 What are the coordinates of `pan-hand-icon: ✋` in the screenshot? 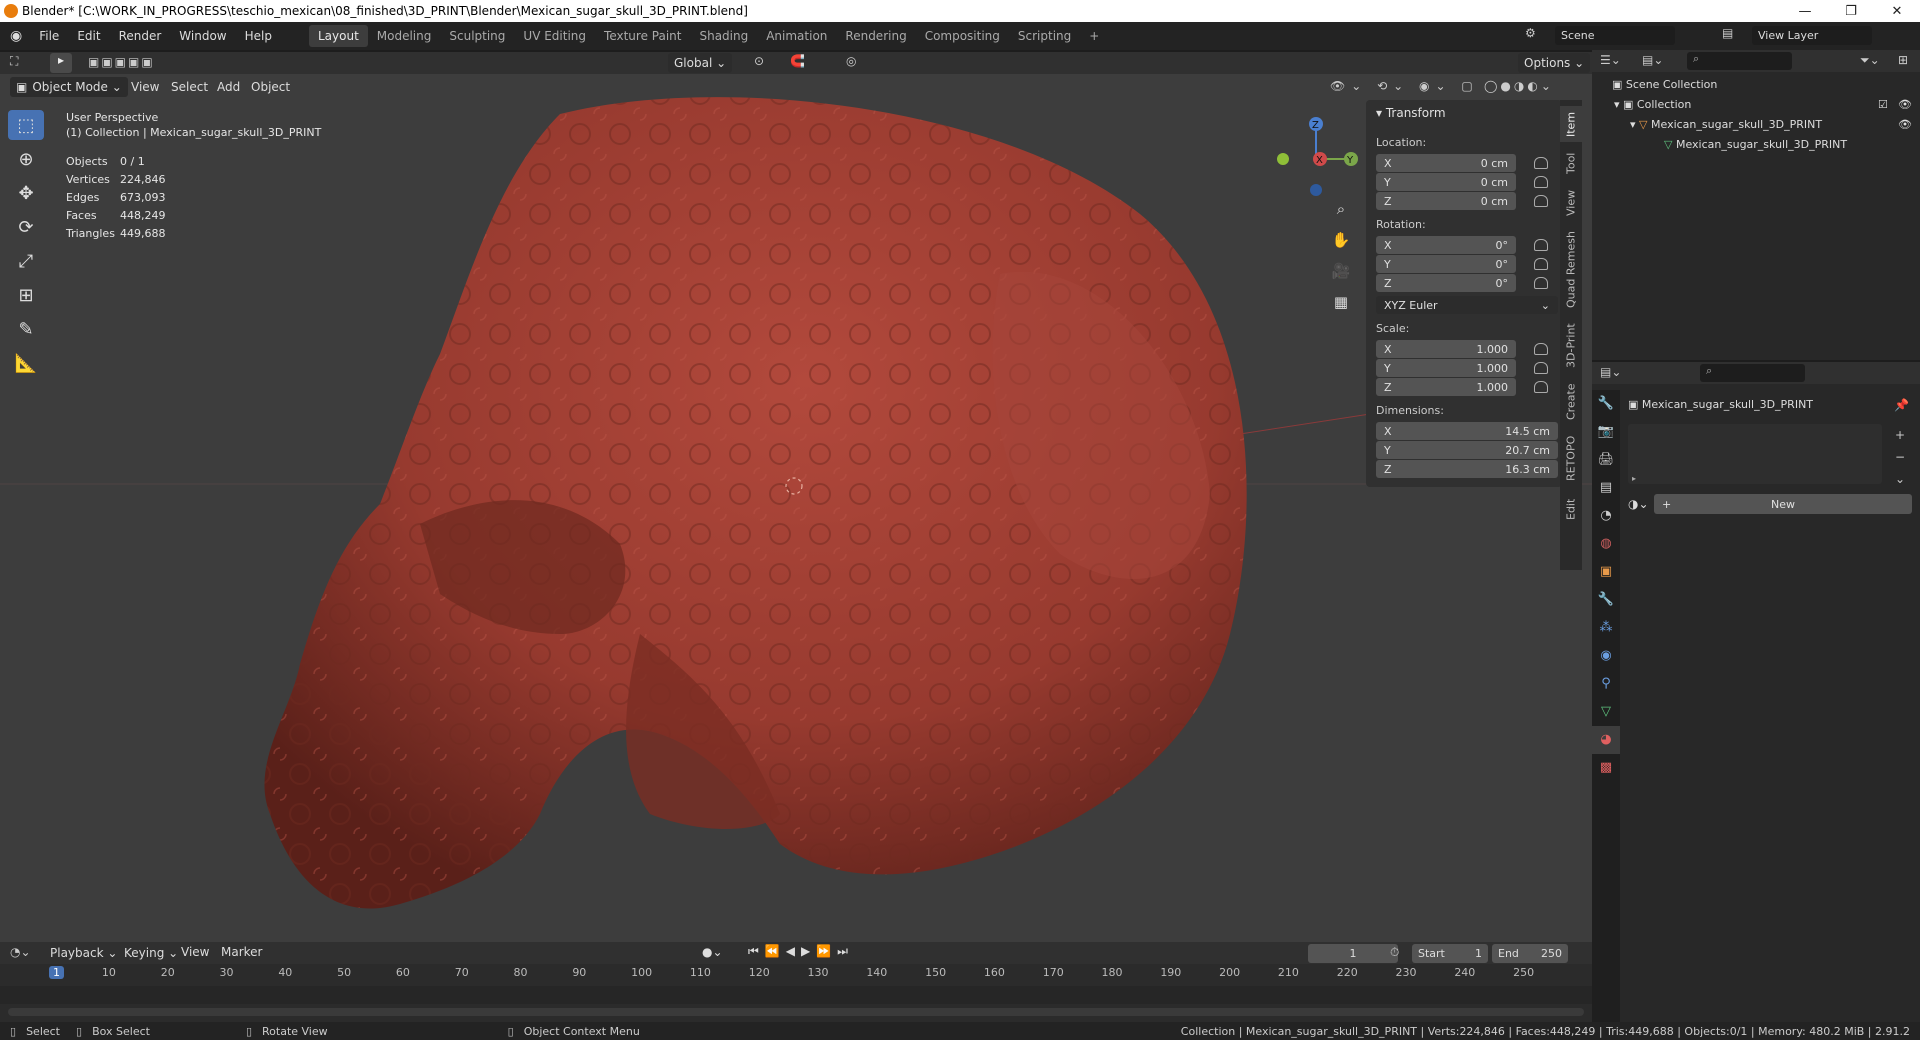 It's located at (1341, 240).